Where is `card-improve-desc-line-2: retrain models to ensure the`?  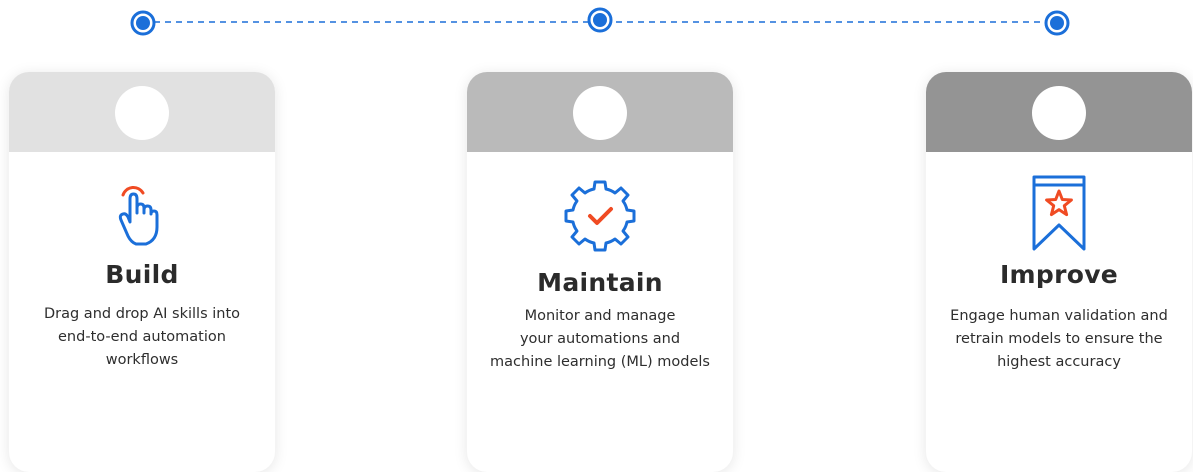
card-improve-desc-line-2: retrain models to ensure the is located at coordinates (1059, 339).